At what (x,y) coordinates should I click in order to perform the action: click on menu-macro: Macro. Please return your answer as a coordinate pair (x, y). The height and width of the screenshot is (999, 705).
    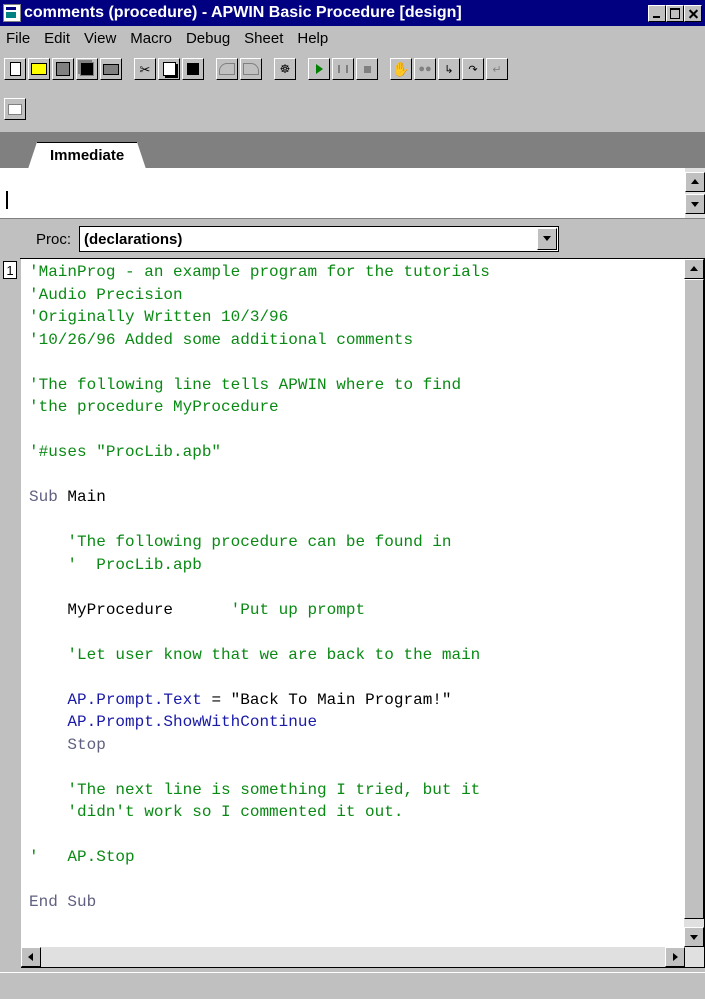
    Looking at the image, I should click on (153, 38).